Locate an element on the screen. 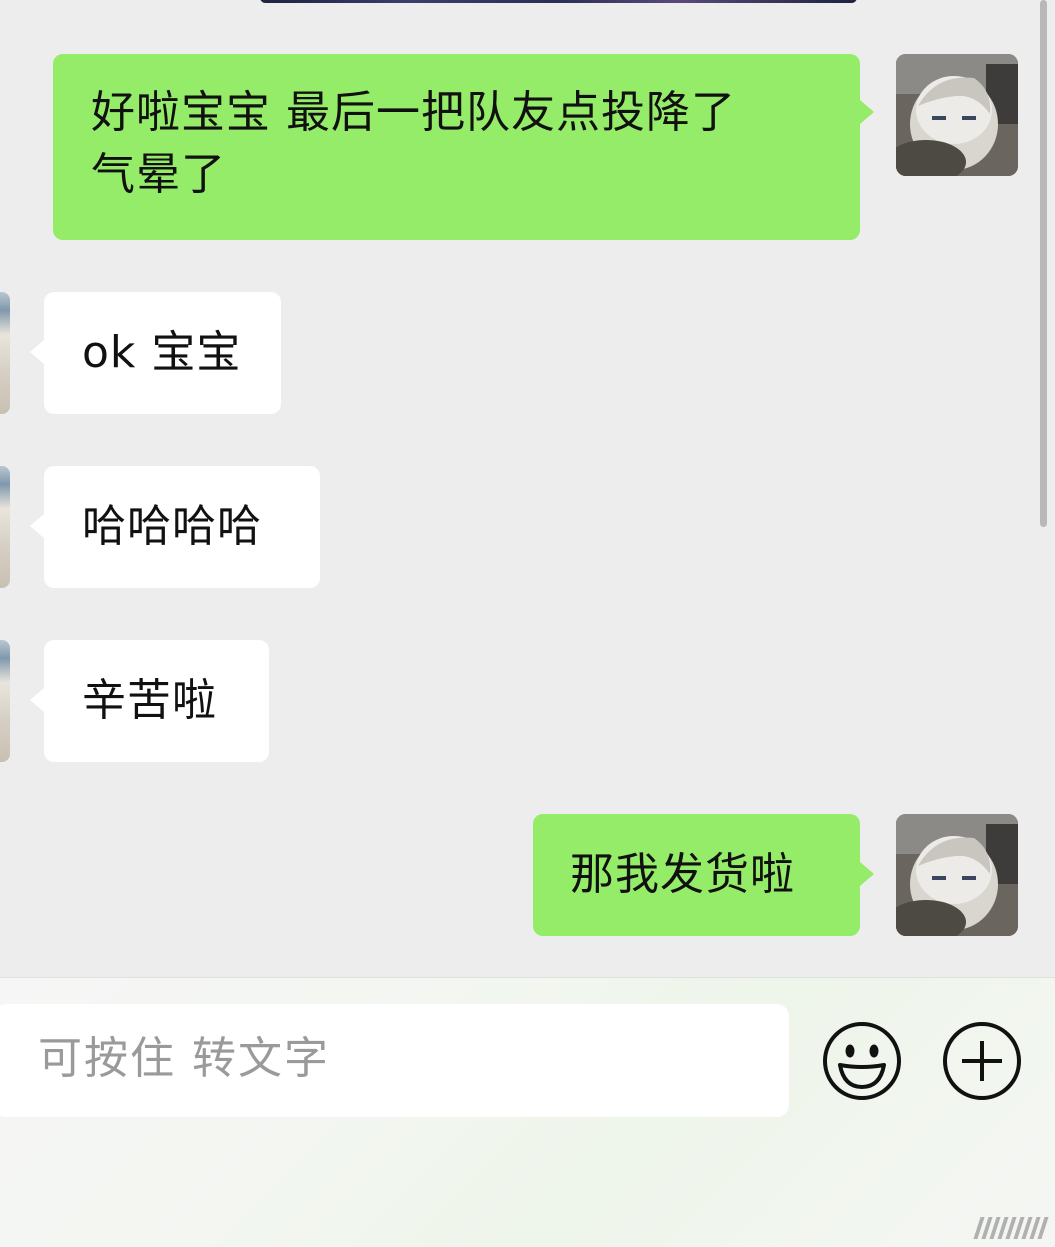  voice-input-field: 可按住 转文字 is located at coordinates (394, 1060).